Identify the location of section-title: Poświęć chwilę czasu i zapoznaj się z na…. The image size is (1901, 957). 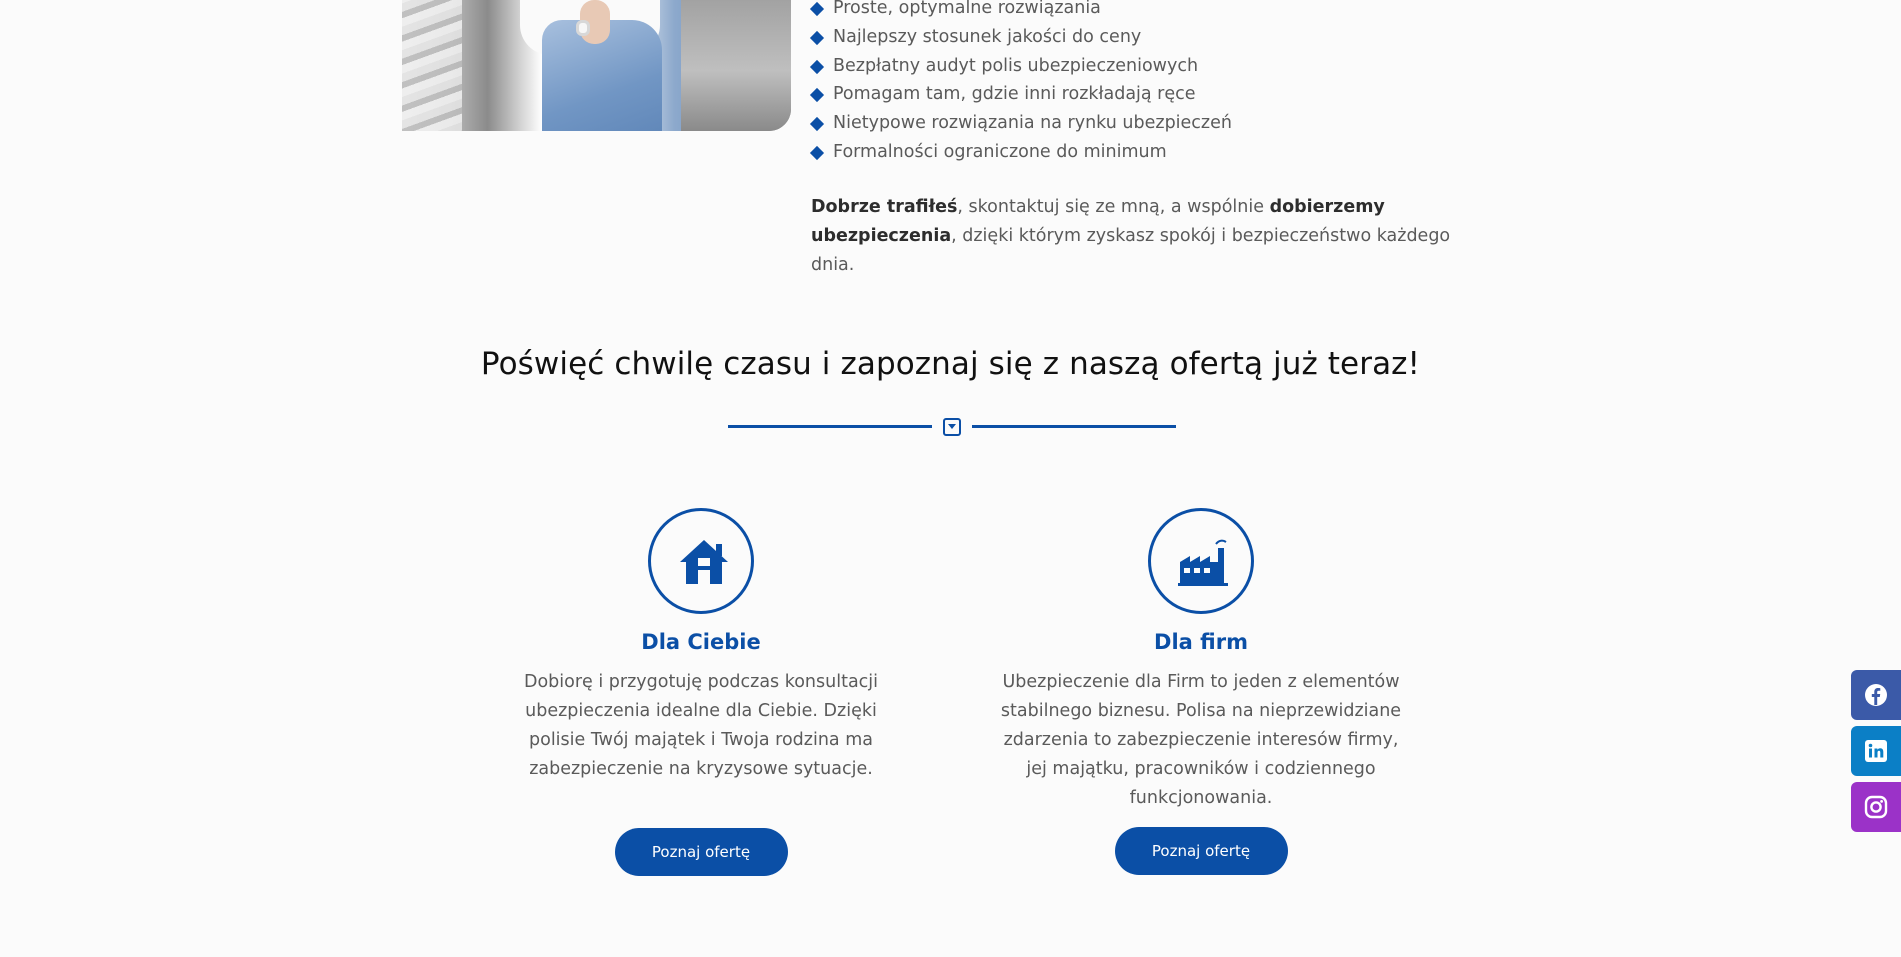
(950, 364).